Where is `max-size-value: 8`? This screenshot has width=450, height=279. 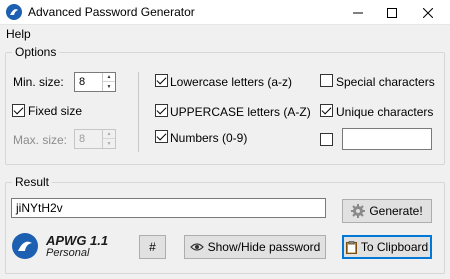
max-size-value: 8 is located at coordinates (82, 139).